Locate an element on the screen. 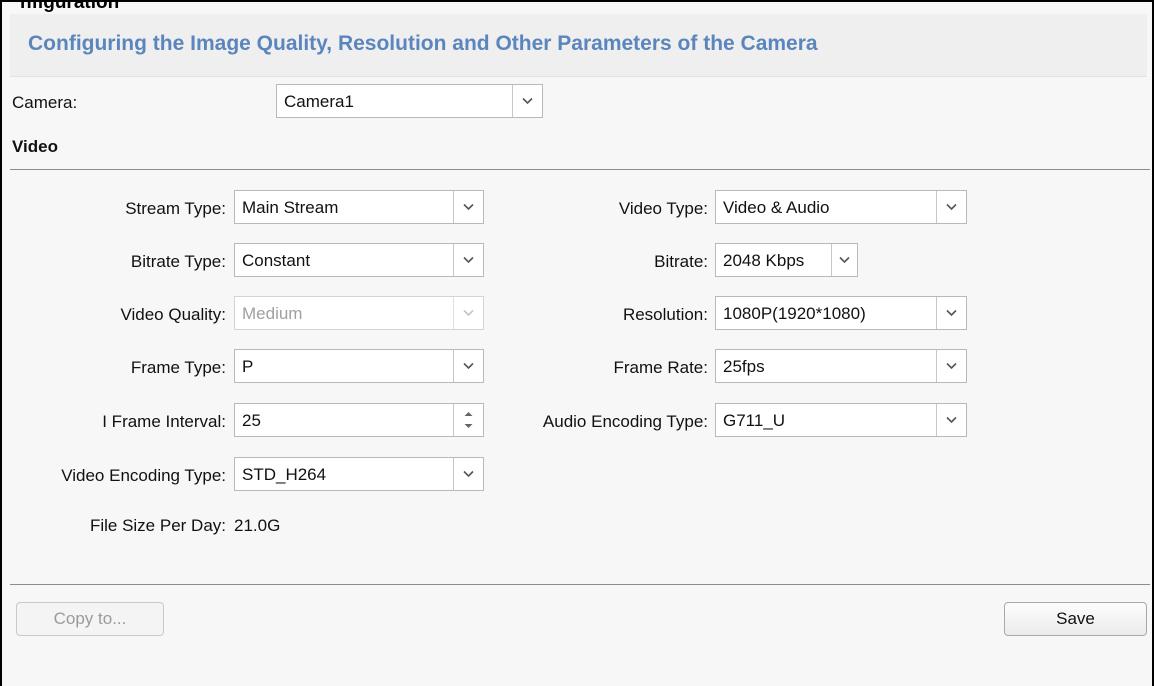 The height and width of the screenshot is (686, 1154). resolution-label: Resolution: is located at coordinates (665, 314).